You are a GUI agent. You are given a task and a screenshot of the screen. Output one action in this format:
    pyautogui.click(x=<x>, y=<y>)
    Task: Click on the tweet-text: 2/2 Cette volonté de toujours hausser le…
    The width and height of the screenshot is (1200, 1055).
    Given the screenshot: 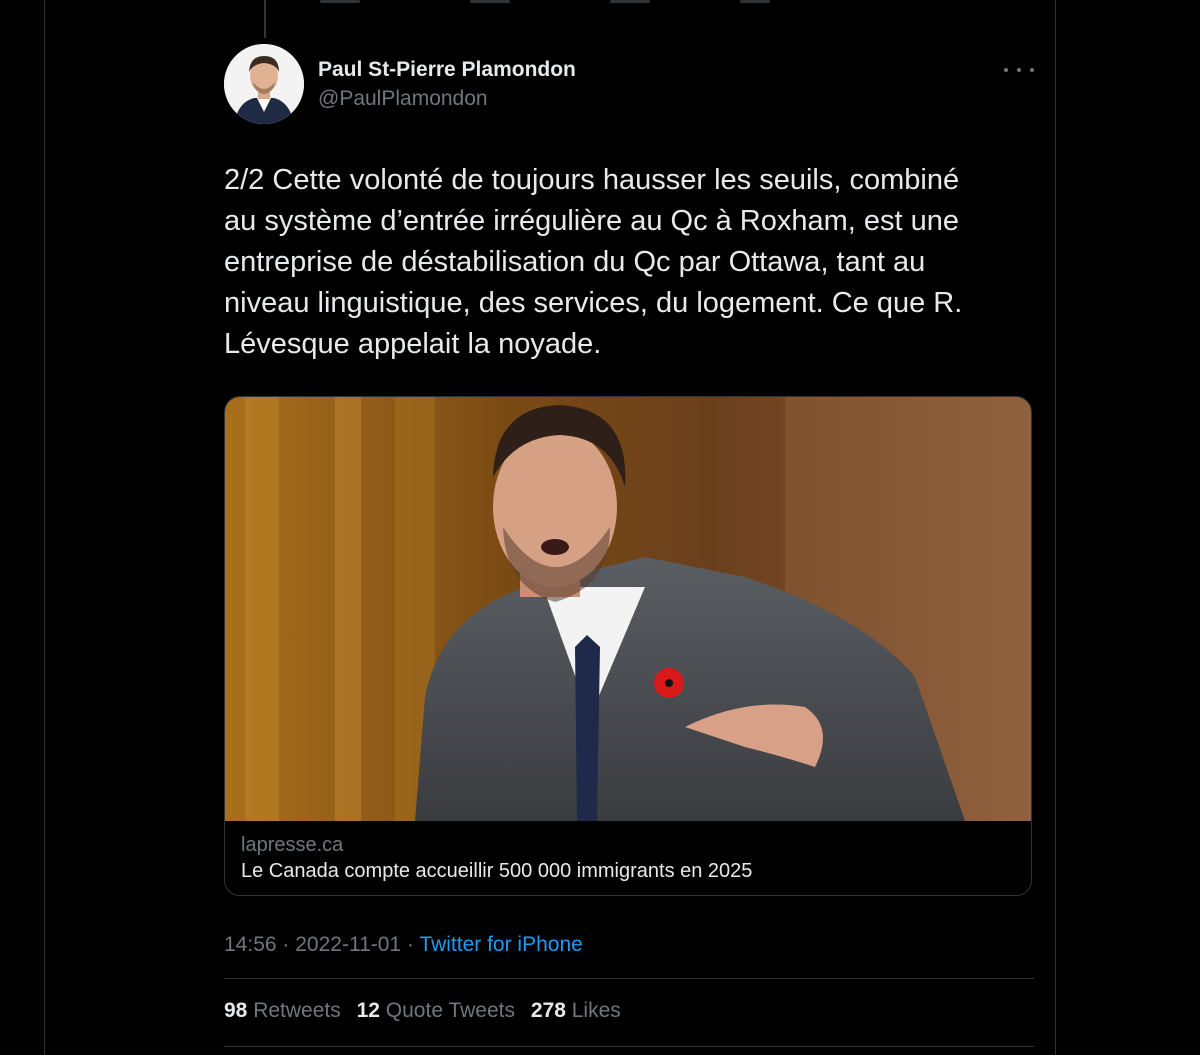 What is the action you would take?
    pyautogui.click(x=593, y=262)
    